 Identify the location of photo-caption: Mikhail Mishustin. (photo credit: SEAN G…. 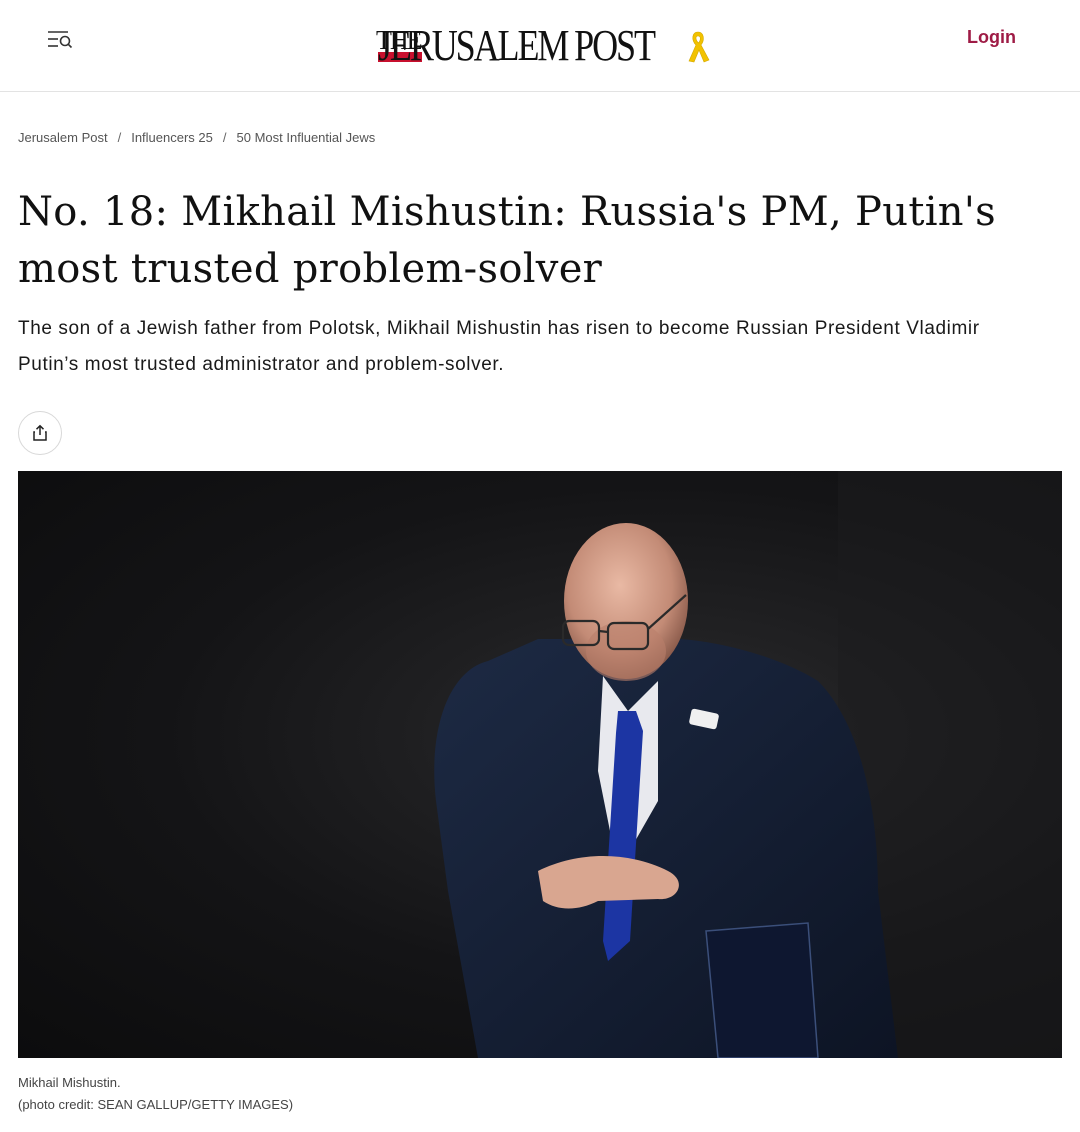
(155, 1094).